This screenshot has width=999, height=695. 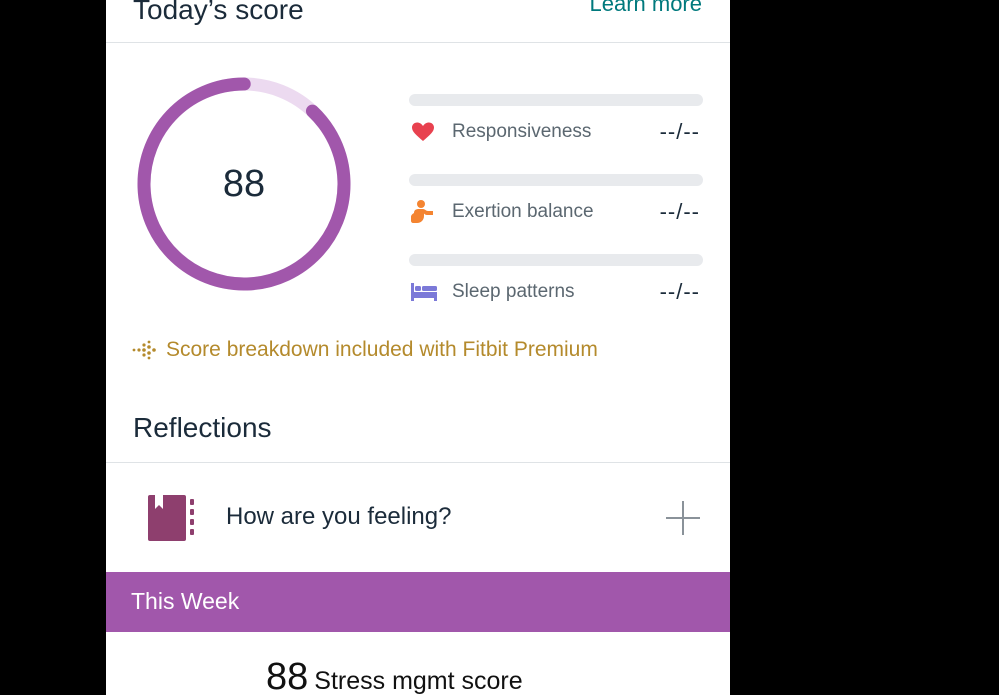 What do you see at coordinates (645, 8) in the screenshot?
I see `learn-more-link: Learn more` at bounding box center [645, 8].